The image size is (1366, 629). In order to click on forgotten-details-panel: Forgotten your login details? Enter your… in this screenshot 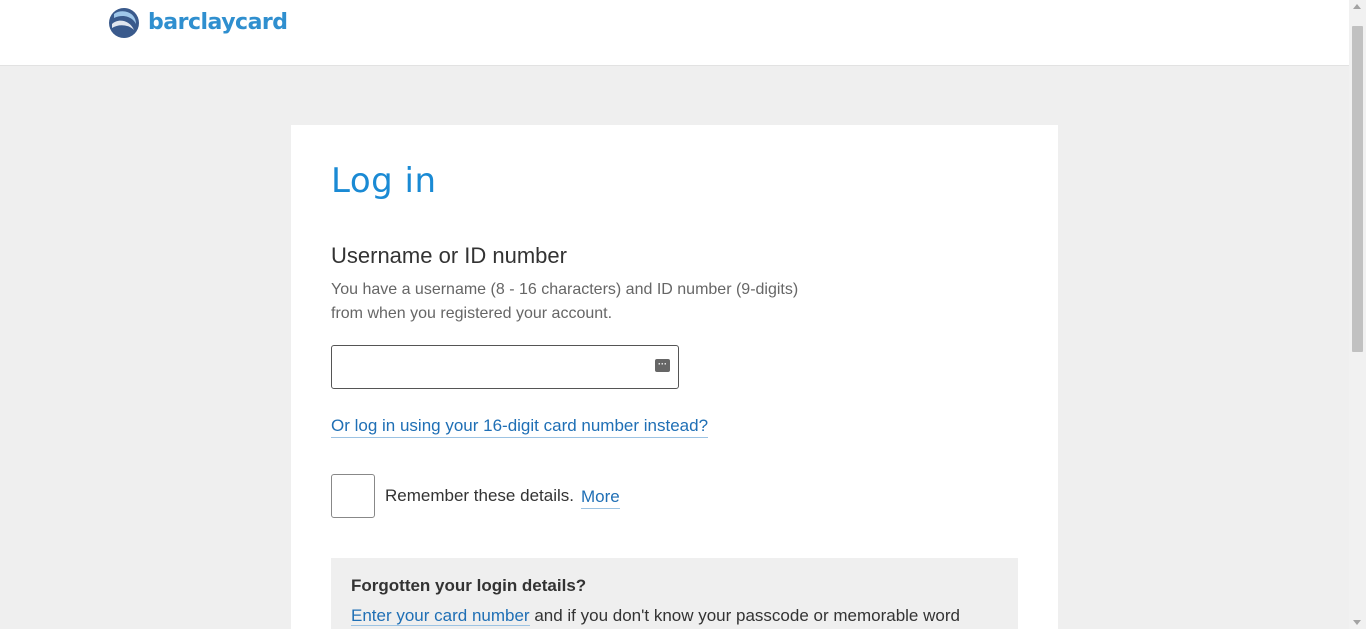, I will do `click(674, 593)`.